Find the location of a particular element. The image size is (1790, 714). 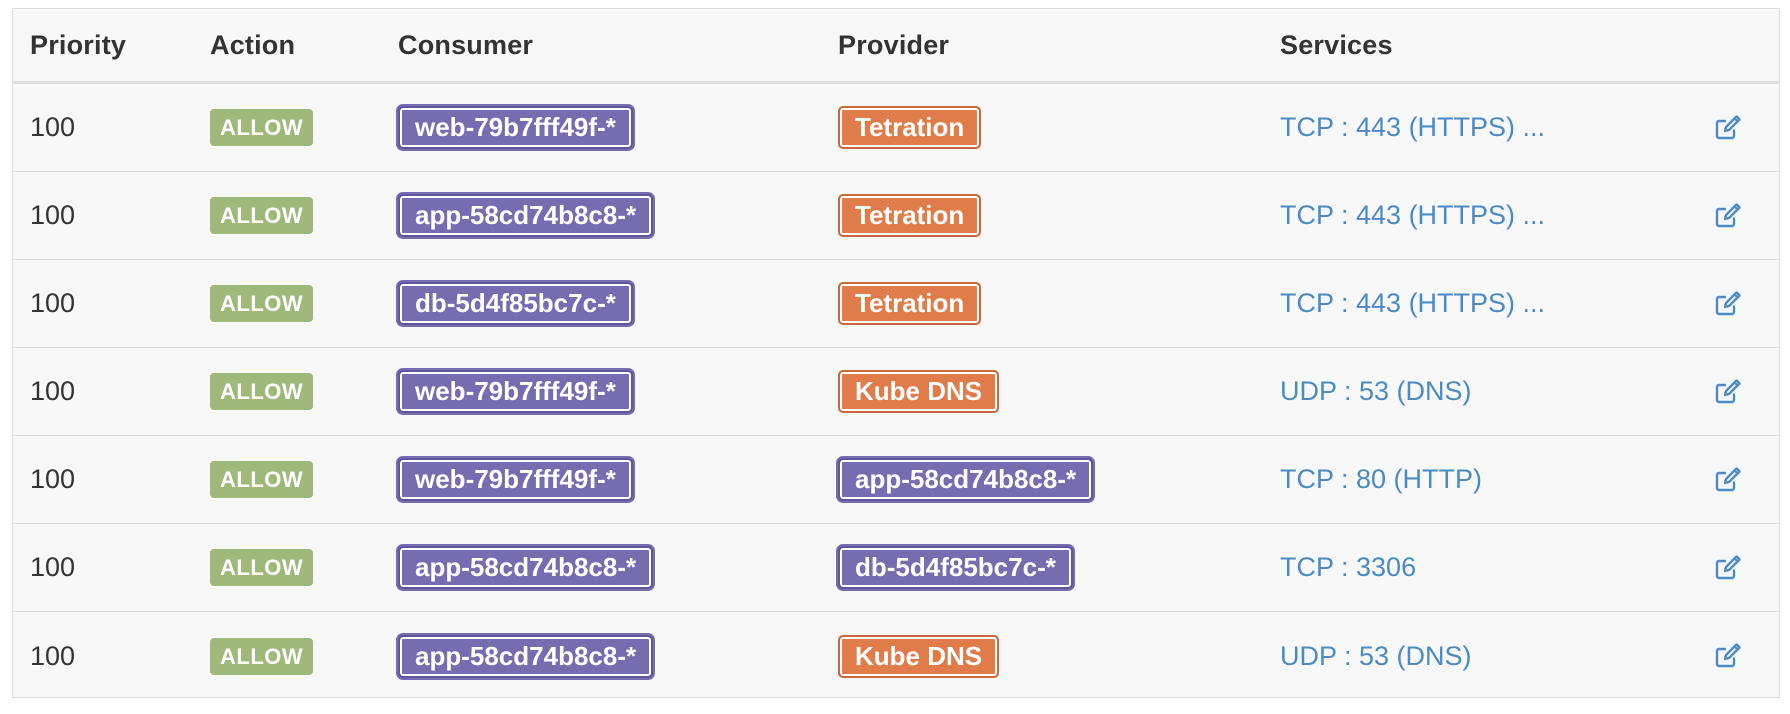

column-header-priority: Priority is located at coordinates (110, 45).